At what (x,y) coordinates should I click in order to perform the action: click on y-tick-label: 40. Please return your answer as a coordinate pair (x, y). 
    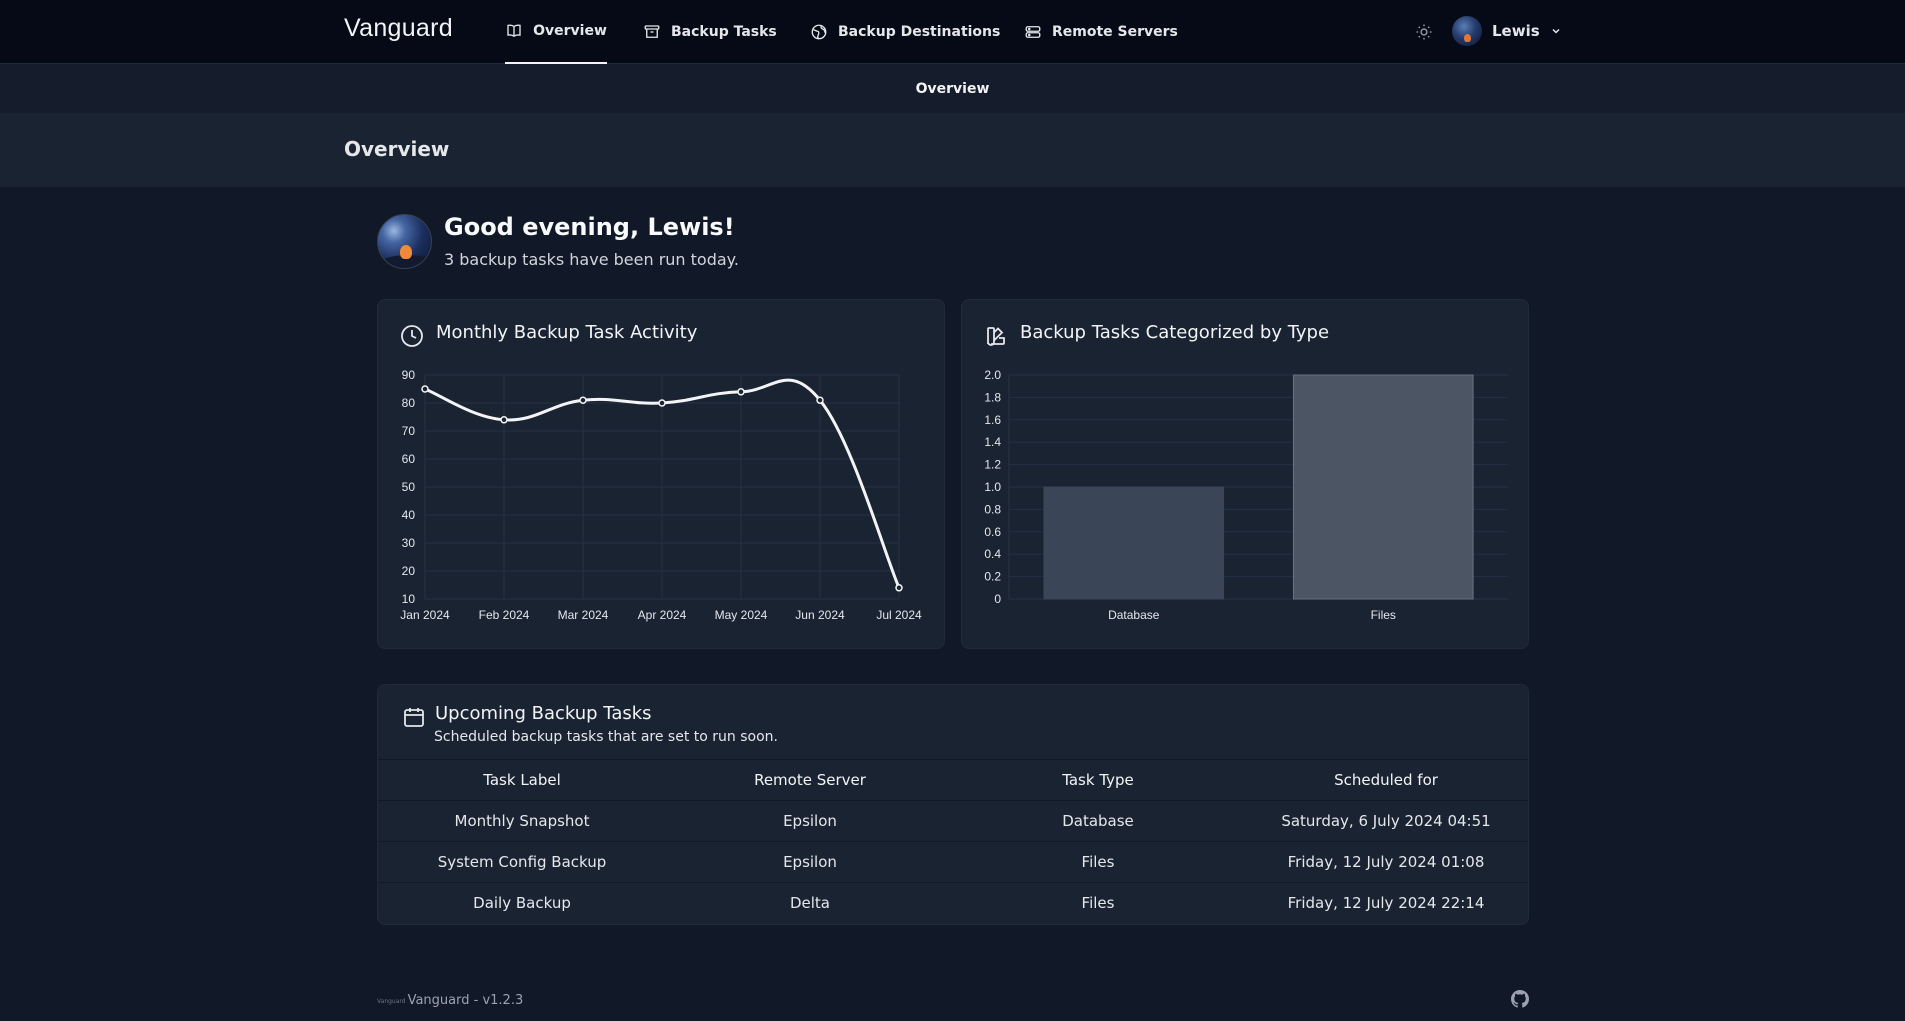
    Looking at the image, I should click on (409, 515).